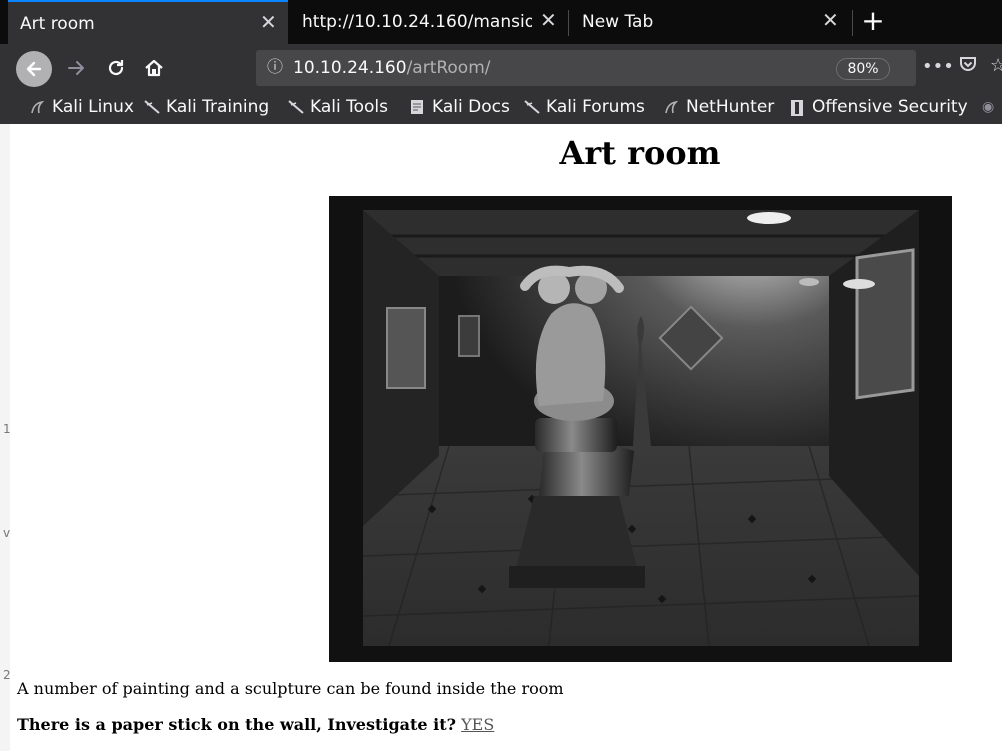  I want to click on tab-art-room: Art room ✕, so click(148, 22).